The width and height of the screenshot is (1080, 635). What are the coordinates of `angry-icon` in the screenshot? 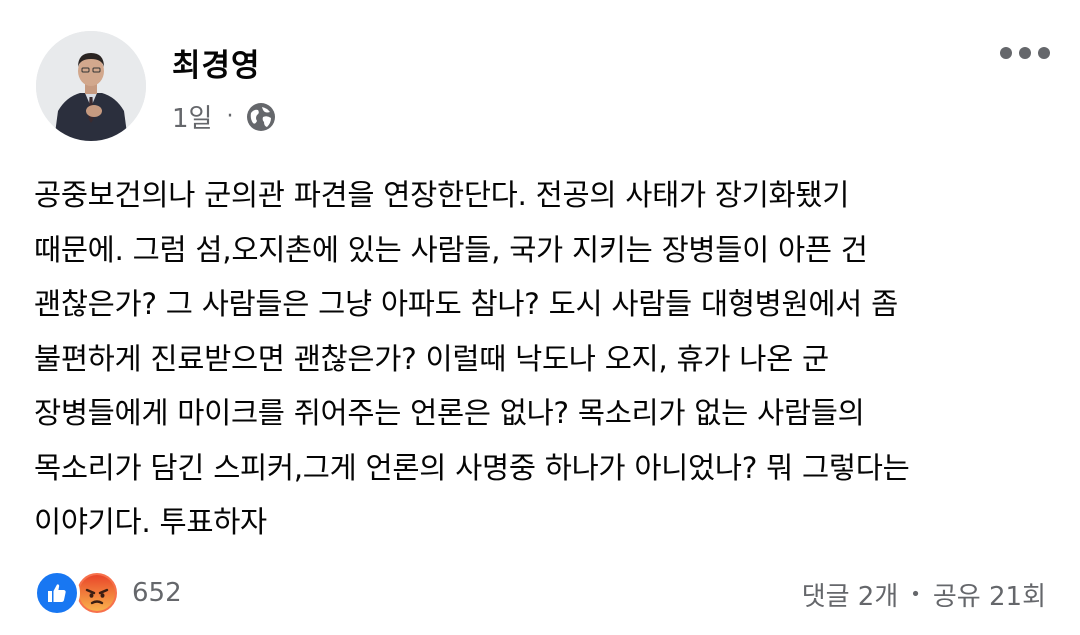 It's located at (97, 593).